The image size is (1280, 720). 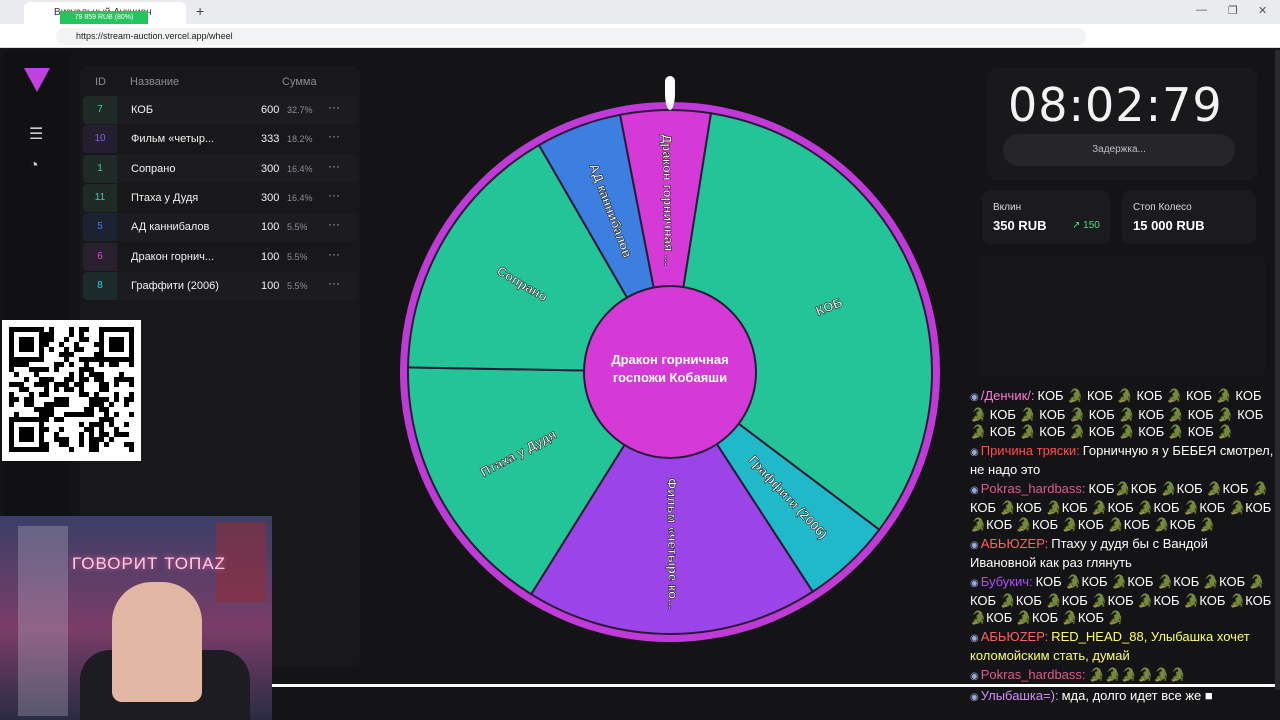 What do you see at coordinates (1277, 370) in the screenshot?
I see `page-scrollbar` at bounding box center [1277, 370].